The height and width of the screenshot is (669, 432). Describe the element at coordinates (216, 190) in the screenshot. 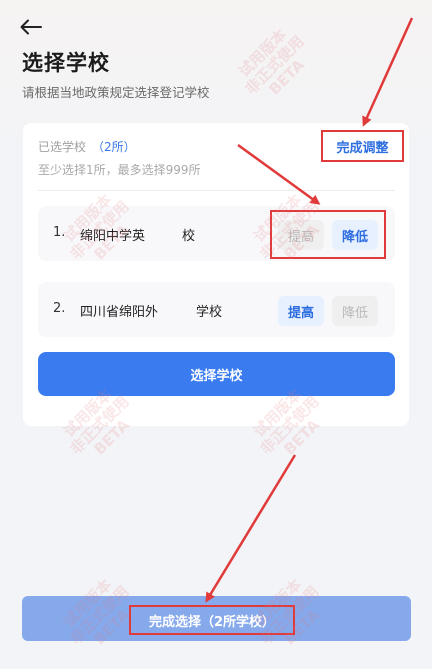

I see `divider` at that location.